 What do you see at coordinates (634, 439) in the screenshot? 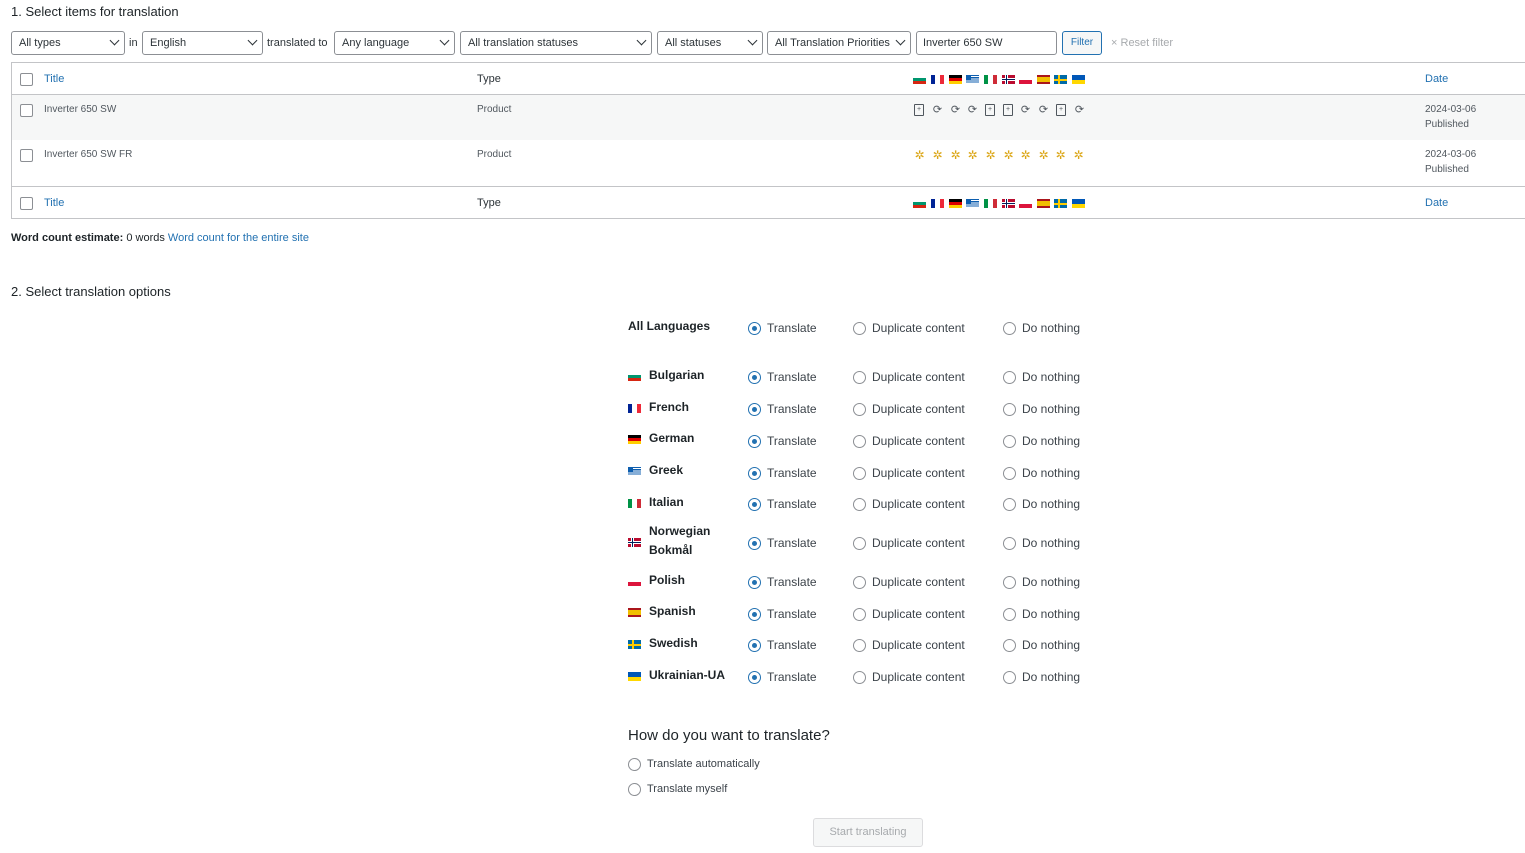
I see `german-flag-icon` at bounding box center [634, 439].